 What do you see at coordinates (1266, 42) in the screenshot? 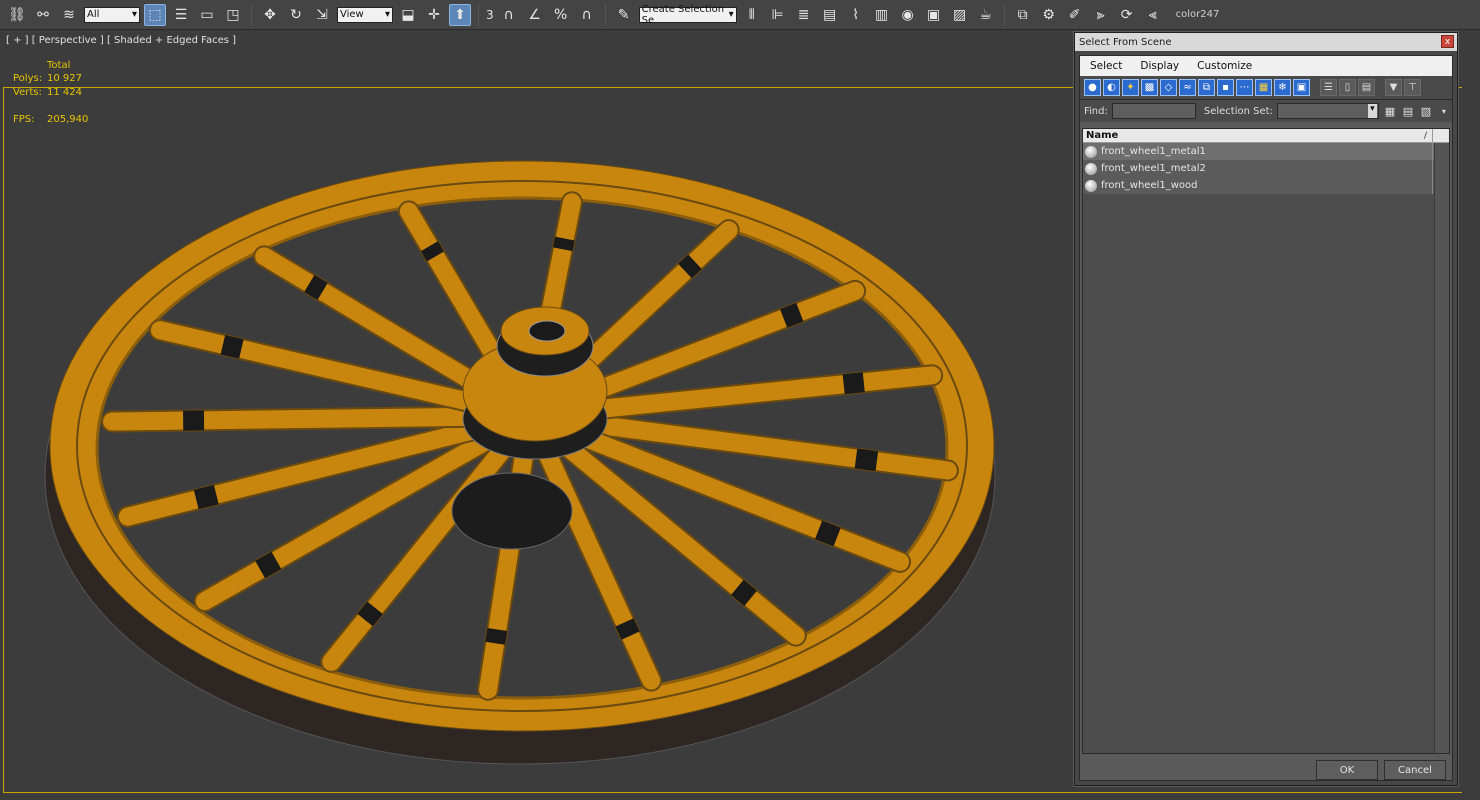
I see `dialog-titlebar: Select From Scene x` at bounding box center [1266, 42].